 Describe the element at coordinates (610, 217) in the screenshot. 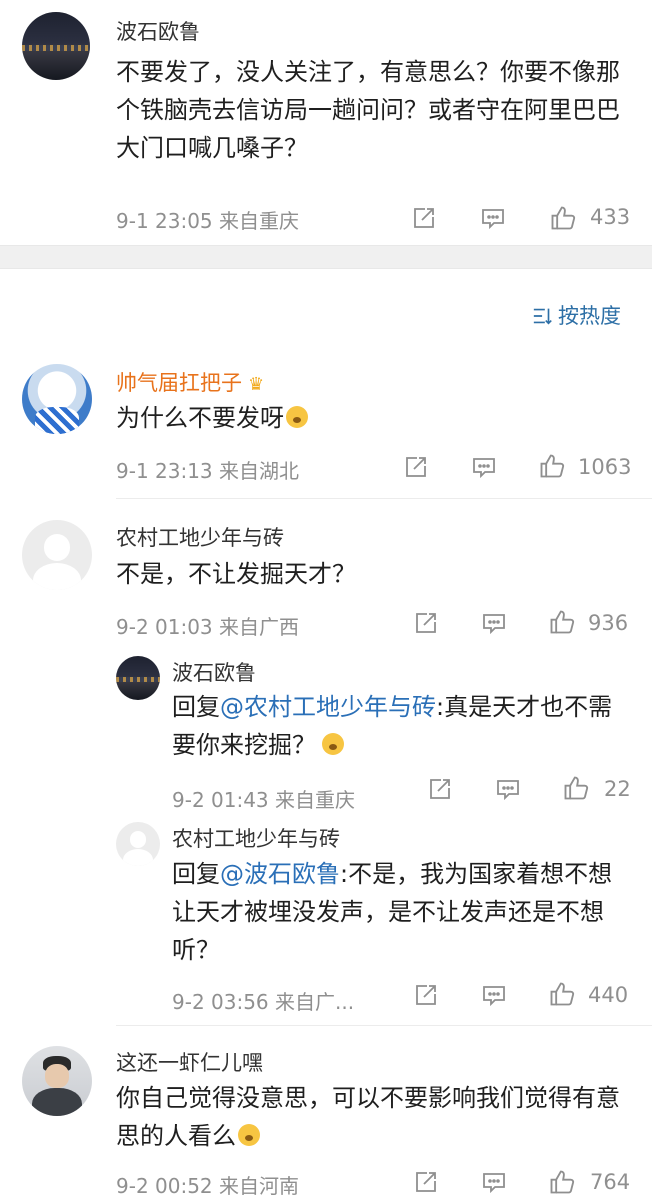

I see `like-count: 433` at that location.